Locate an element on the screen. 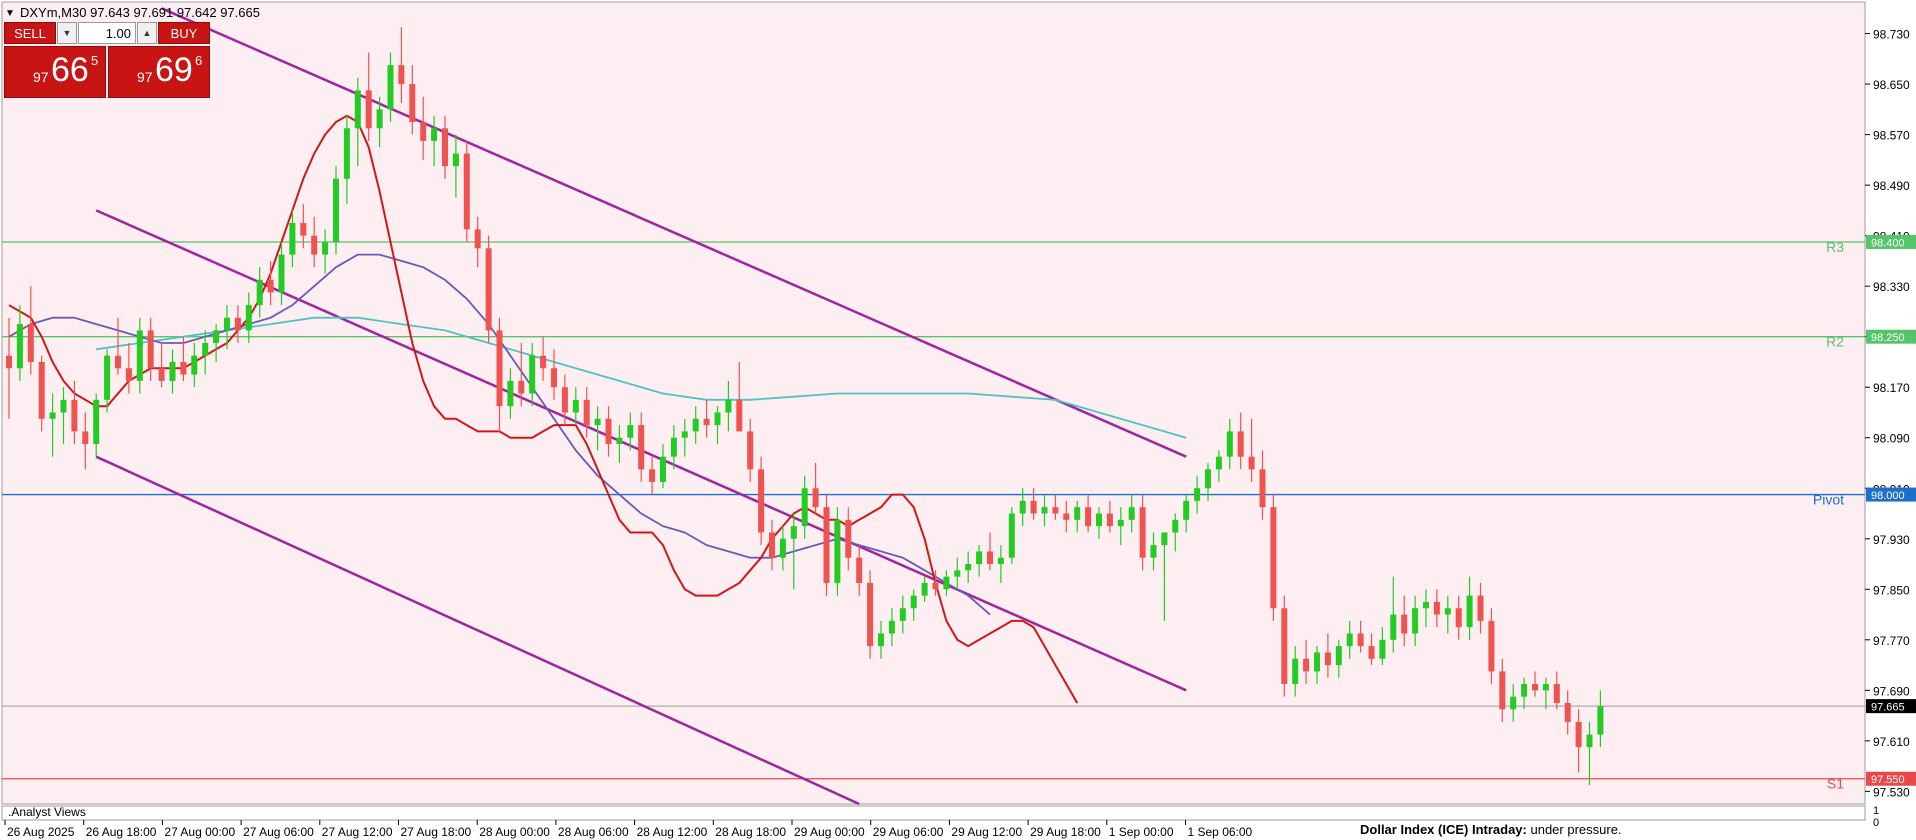 The image size is (1916, 840). buy-price-display: 97 69 6 is located at coordinates (159, 72).